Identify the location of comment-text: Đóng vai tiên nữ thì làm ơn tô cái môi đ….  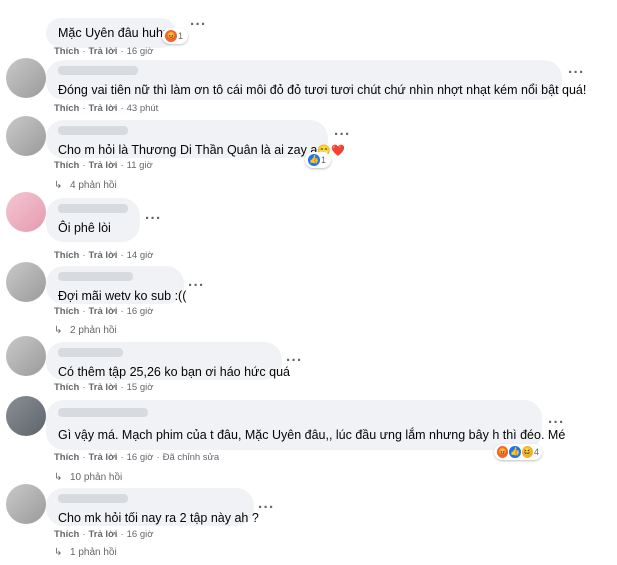
(322, 90).